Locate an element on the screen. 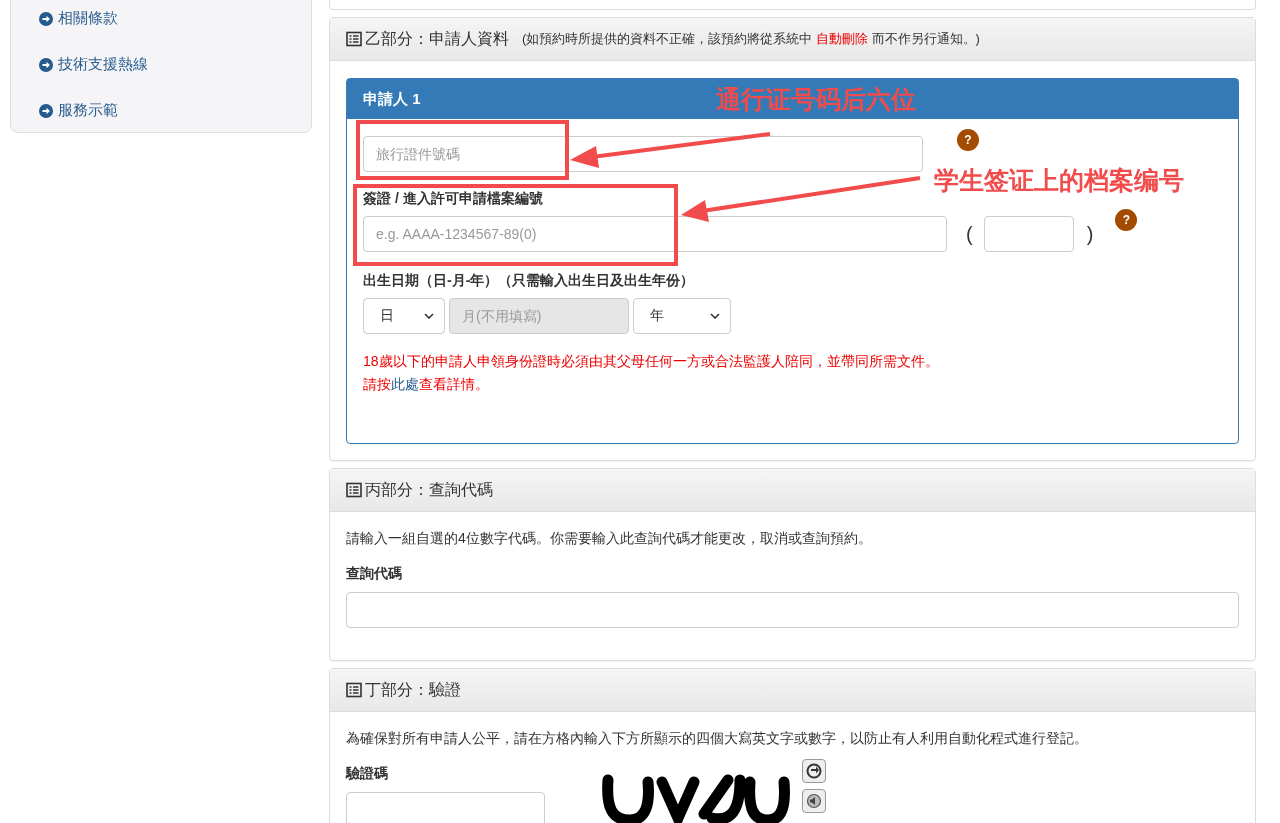 The image size is (1280, 823). field-label: 簽證 / 進入許可申請檔案編號 is located at coordinates (453, 199).